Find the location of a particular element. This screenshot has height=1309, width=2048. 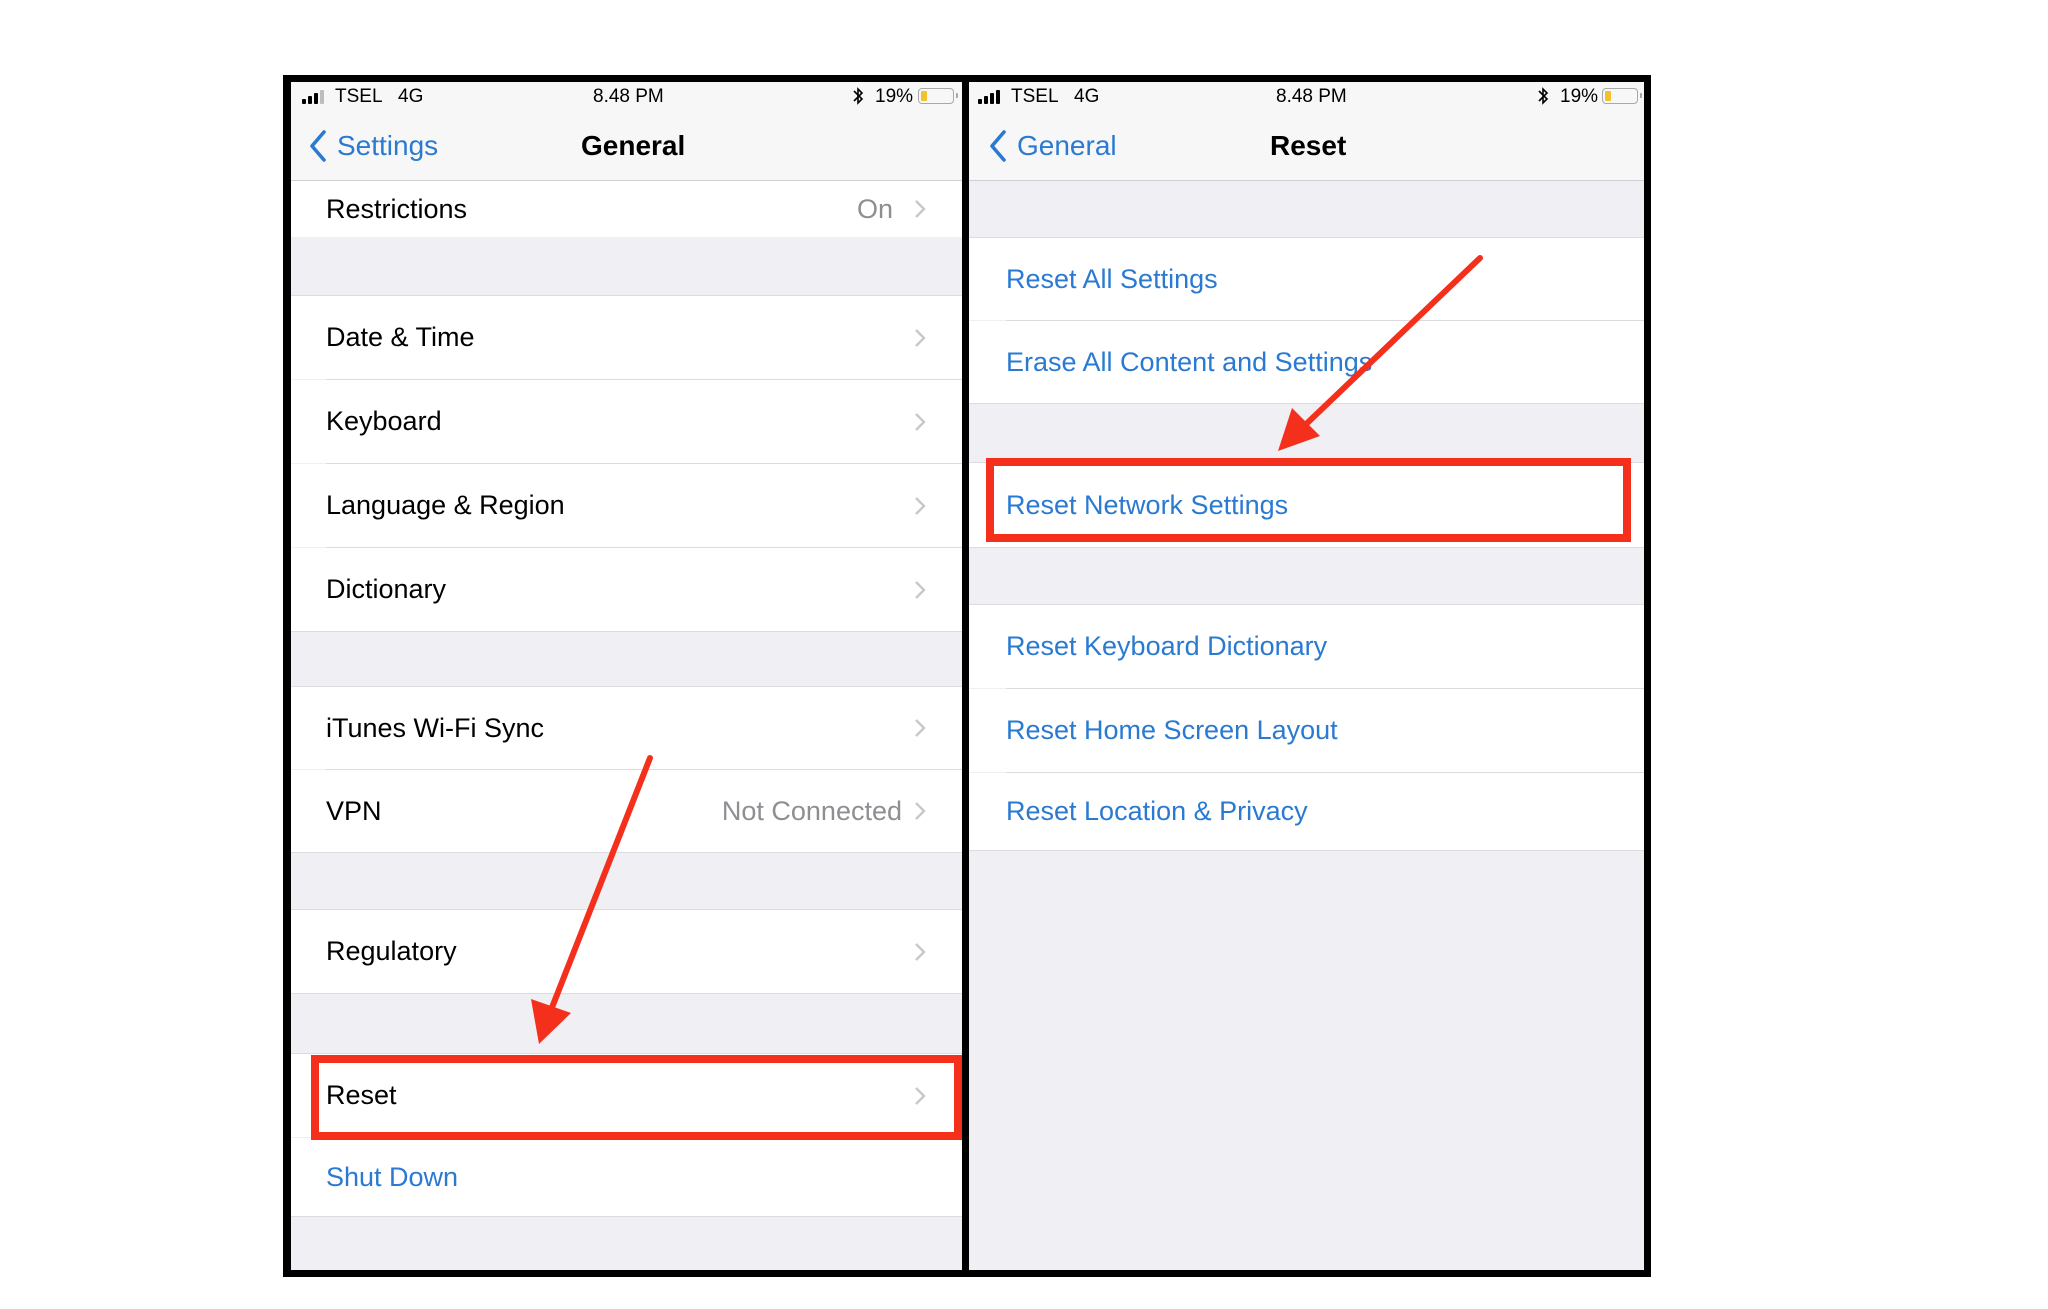

row-label: VPN is located at coordinates (354, 810).